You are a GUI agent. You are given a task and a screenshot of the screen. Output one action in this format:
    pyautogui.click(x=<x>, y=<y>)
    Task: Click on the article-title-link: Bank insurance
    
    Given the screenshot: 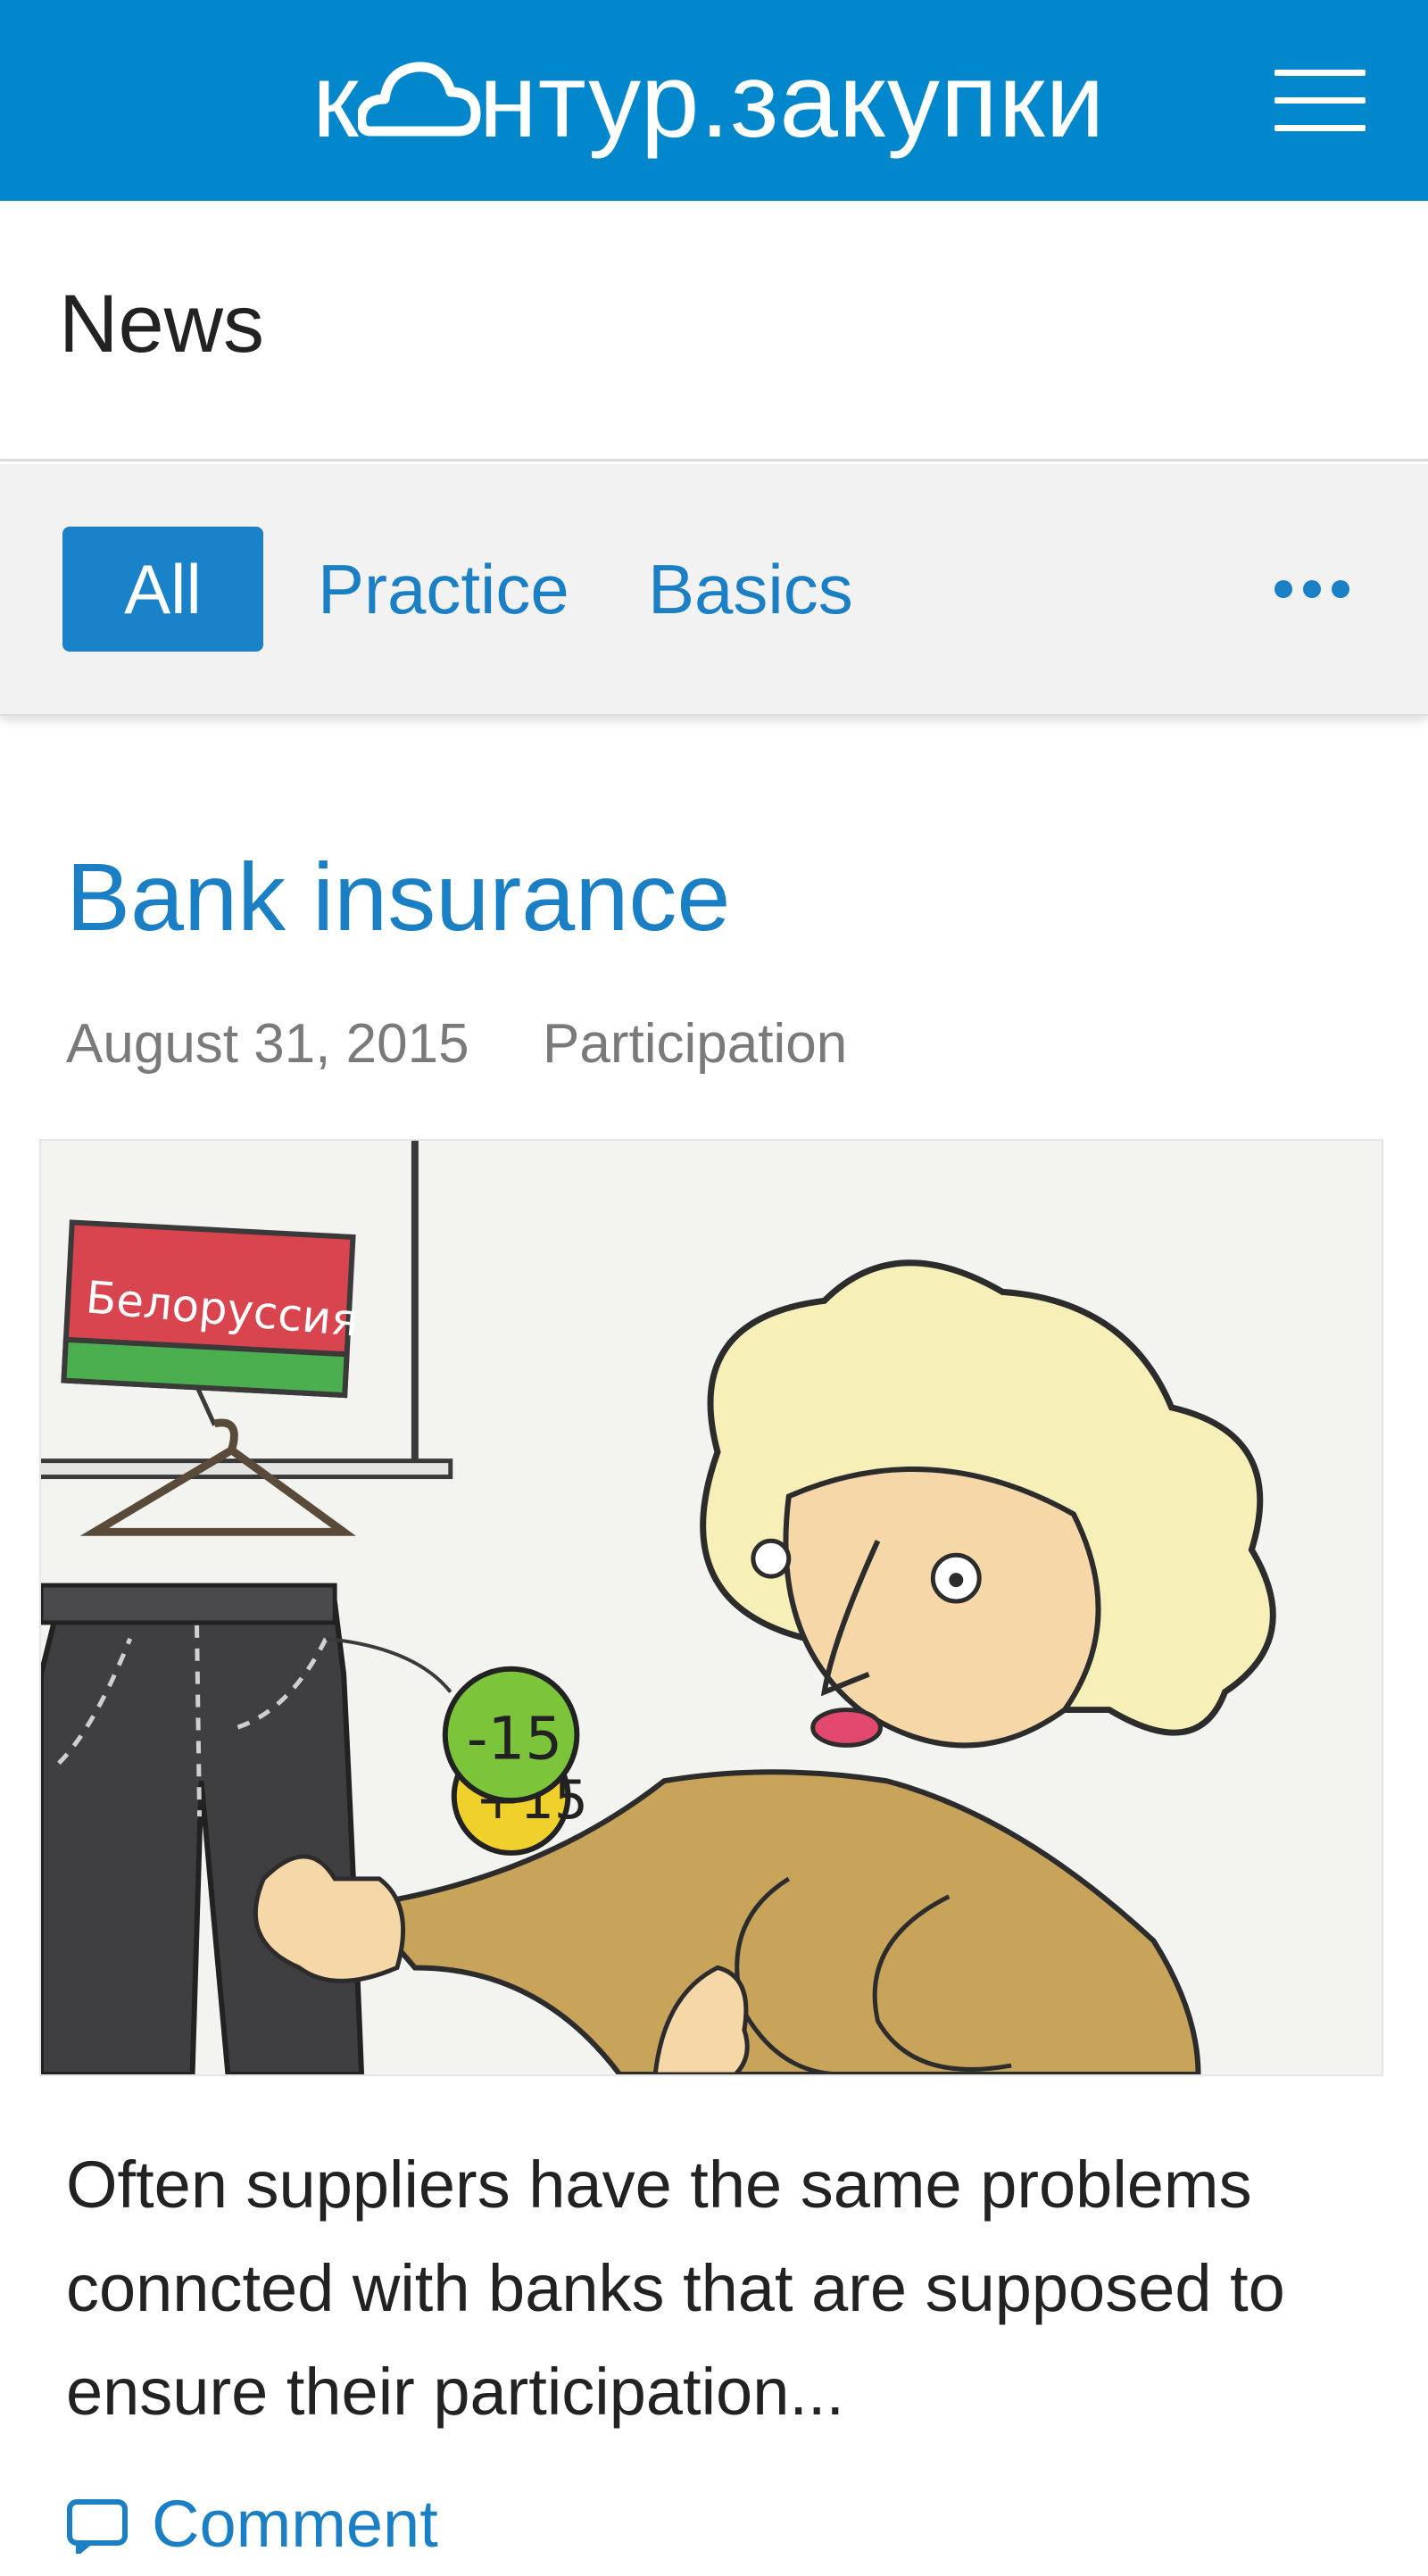 What is the action you would take?
    pyautogui.click(x=398, y=897)
    